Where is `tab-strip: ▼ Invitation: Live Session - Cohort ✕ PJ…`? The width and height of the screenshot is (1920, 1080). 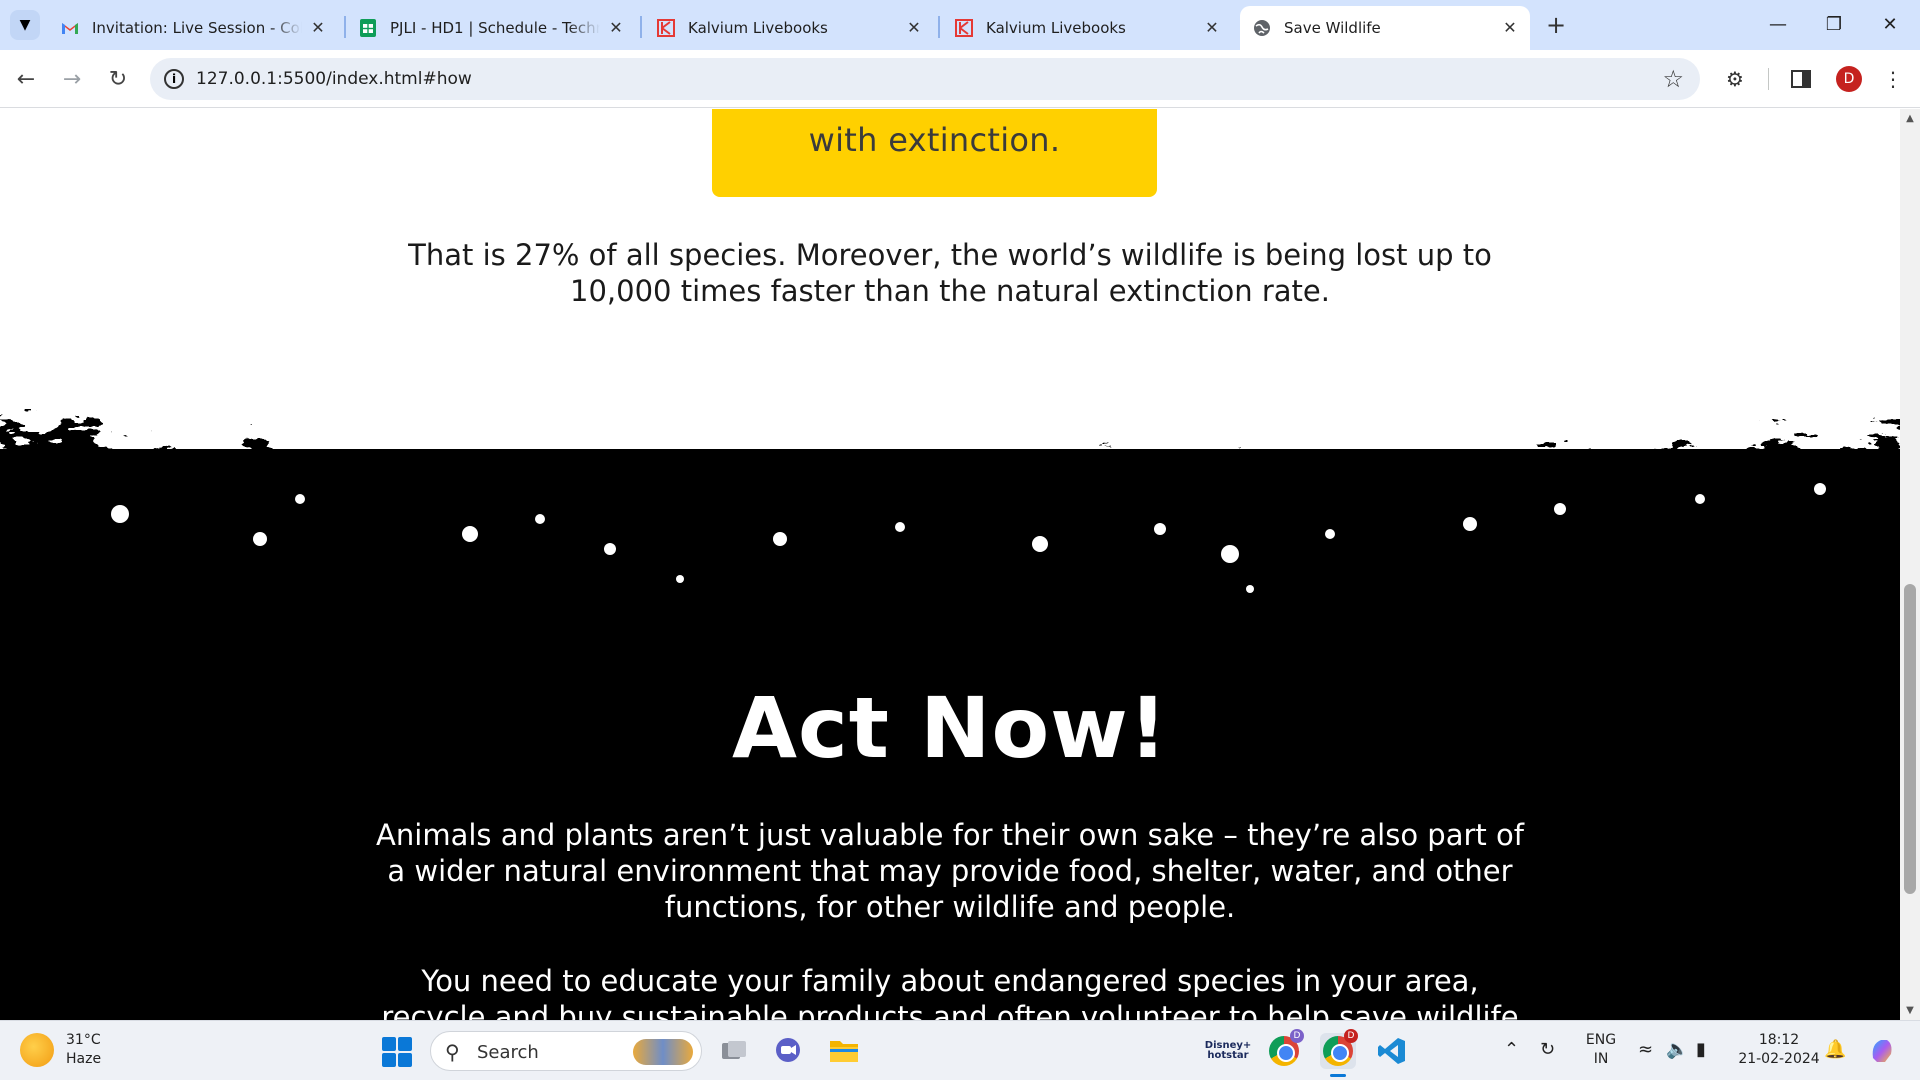
tab-strip: ▼ Invitation: Live Session - Cohort ✕ PJ… is located at coordinates (960, 25).